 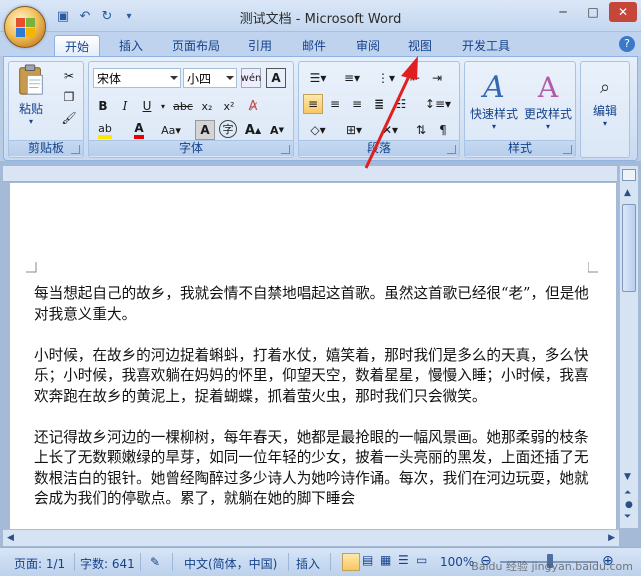 I want to click on decrease-indent-icon: ⇤, so click(x=415, y=78).